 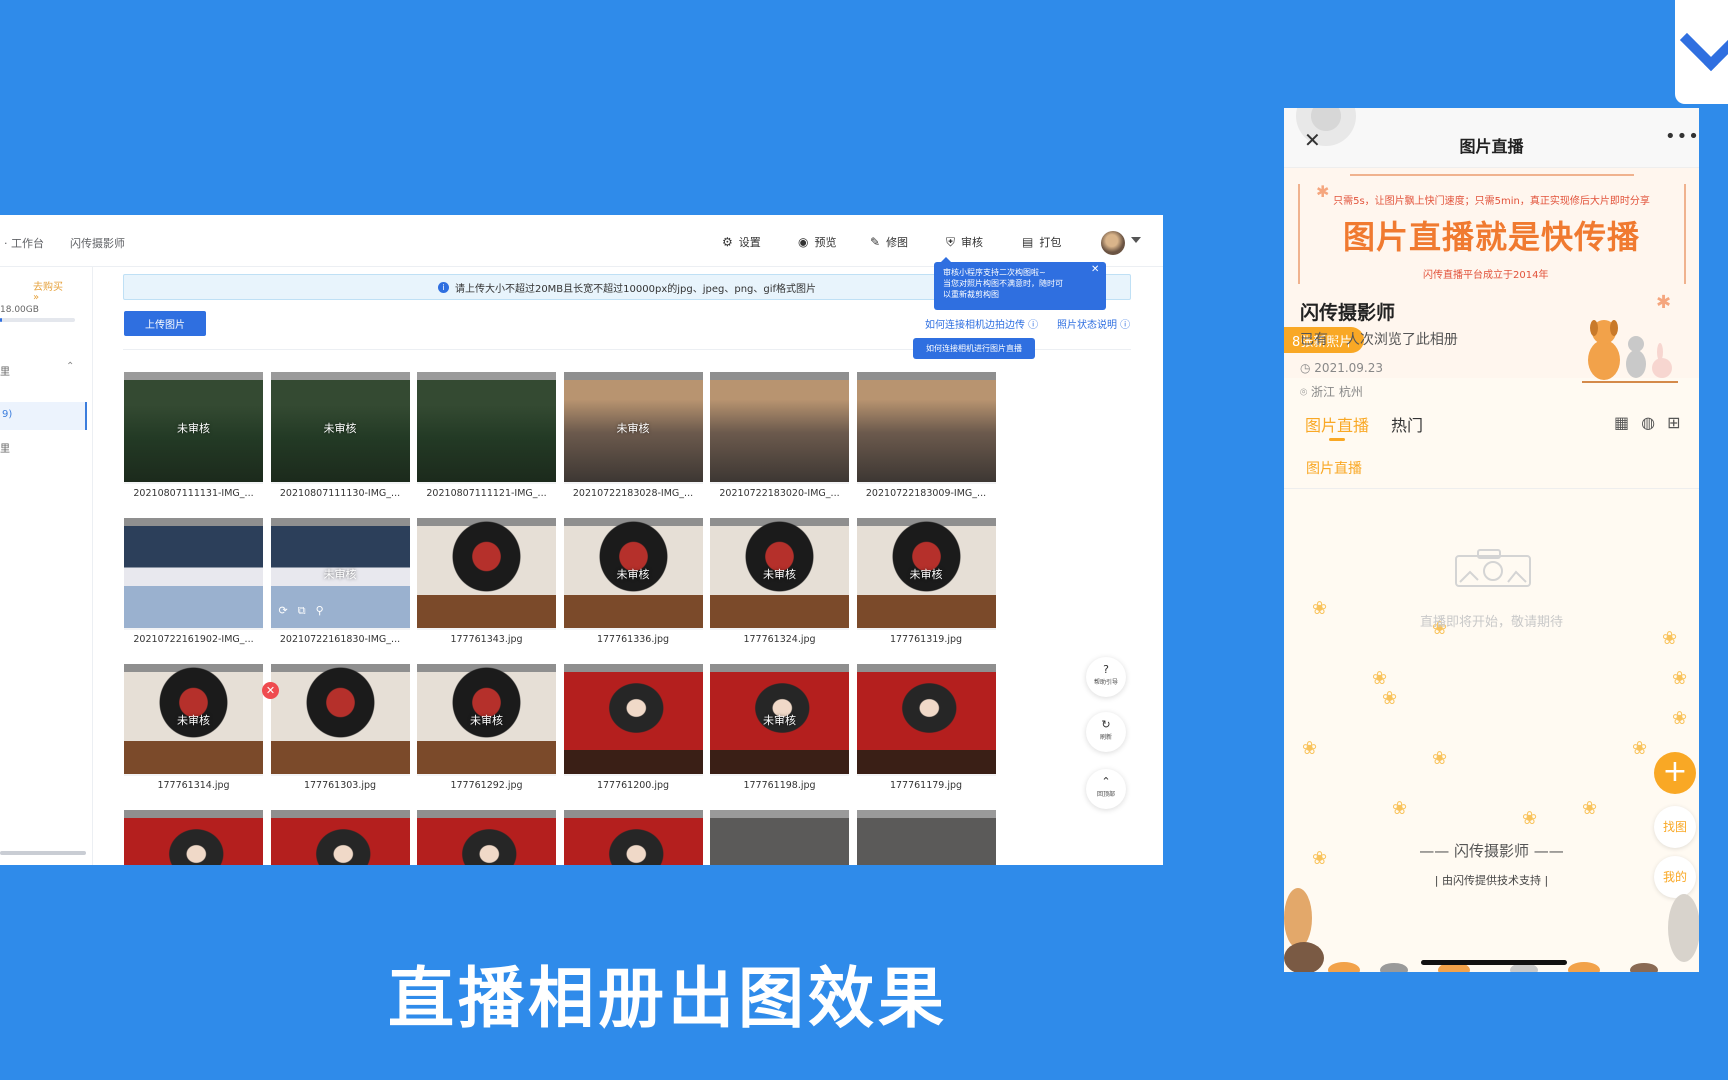 I want to click on refresh-button: ↻ 刷新, so click(x=1106, y=732).